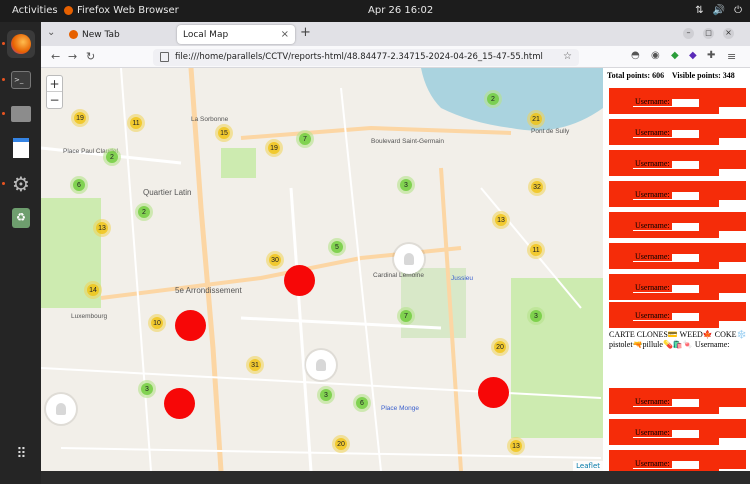 Image resolution: width=750 pixels, height=484 pixels. I want to click on extension-green-icon: ◆, so click(675, 55).